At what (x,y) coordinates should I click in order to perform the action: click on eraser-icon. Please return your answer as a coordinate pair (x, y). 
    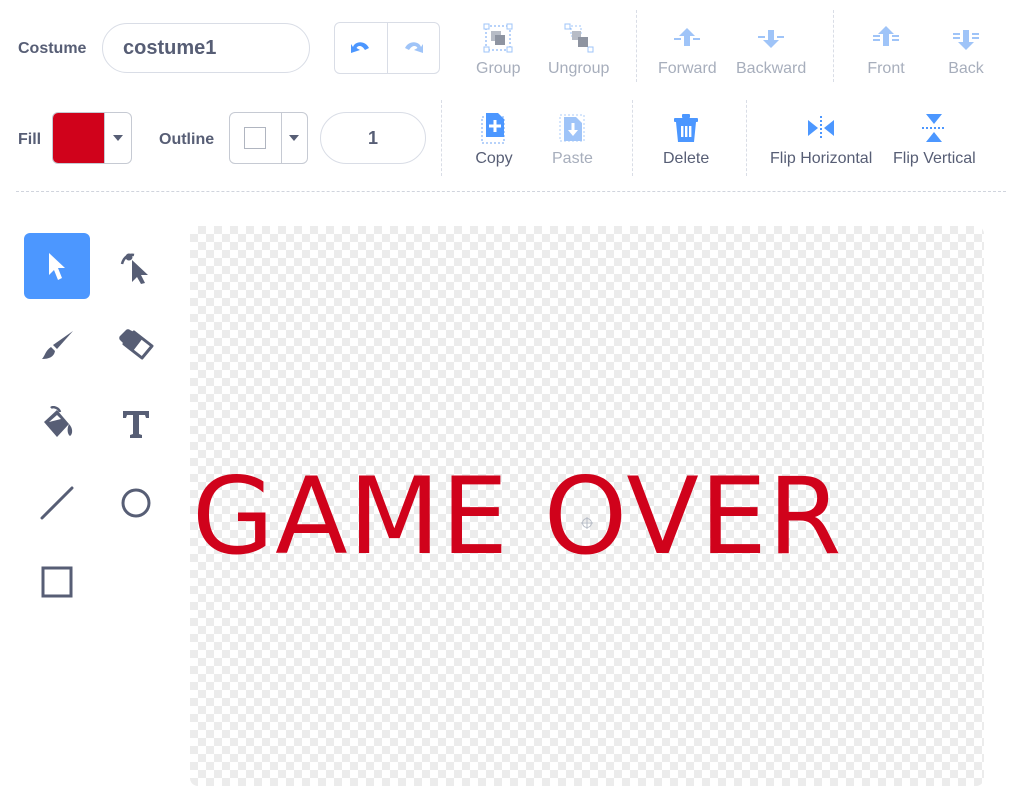
    Looking at the image, I should click on (136, 344).